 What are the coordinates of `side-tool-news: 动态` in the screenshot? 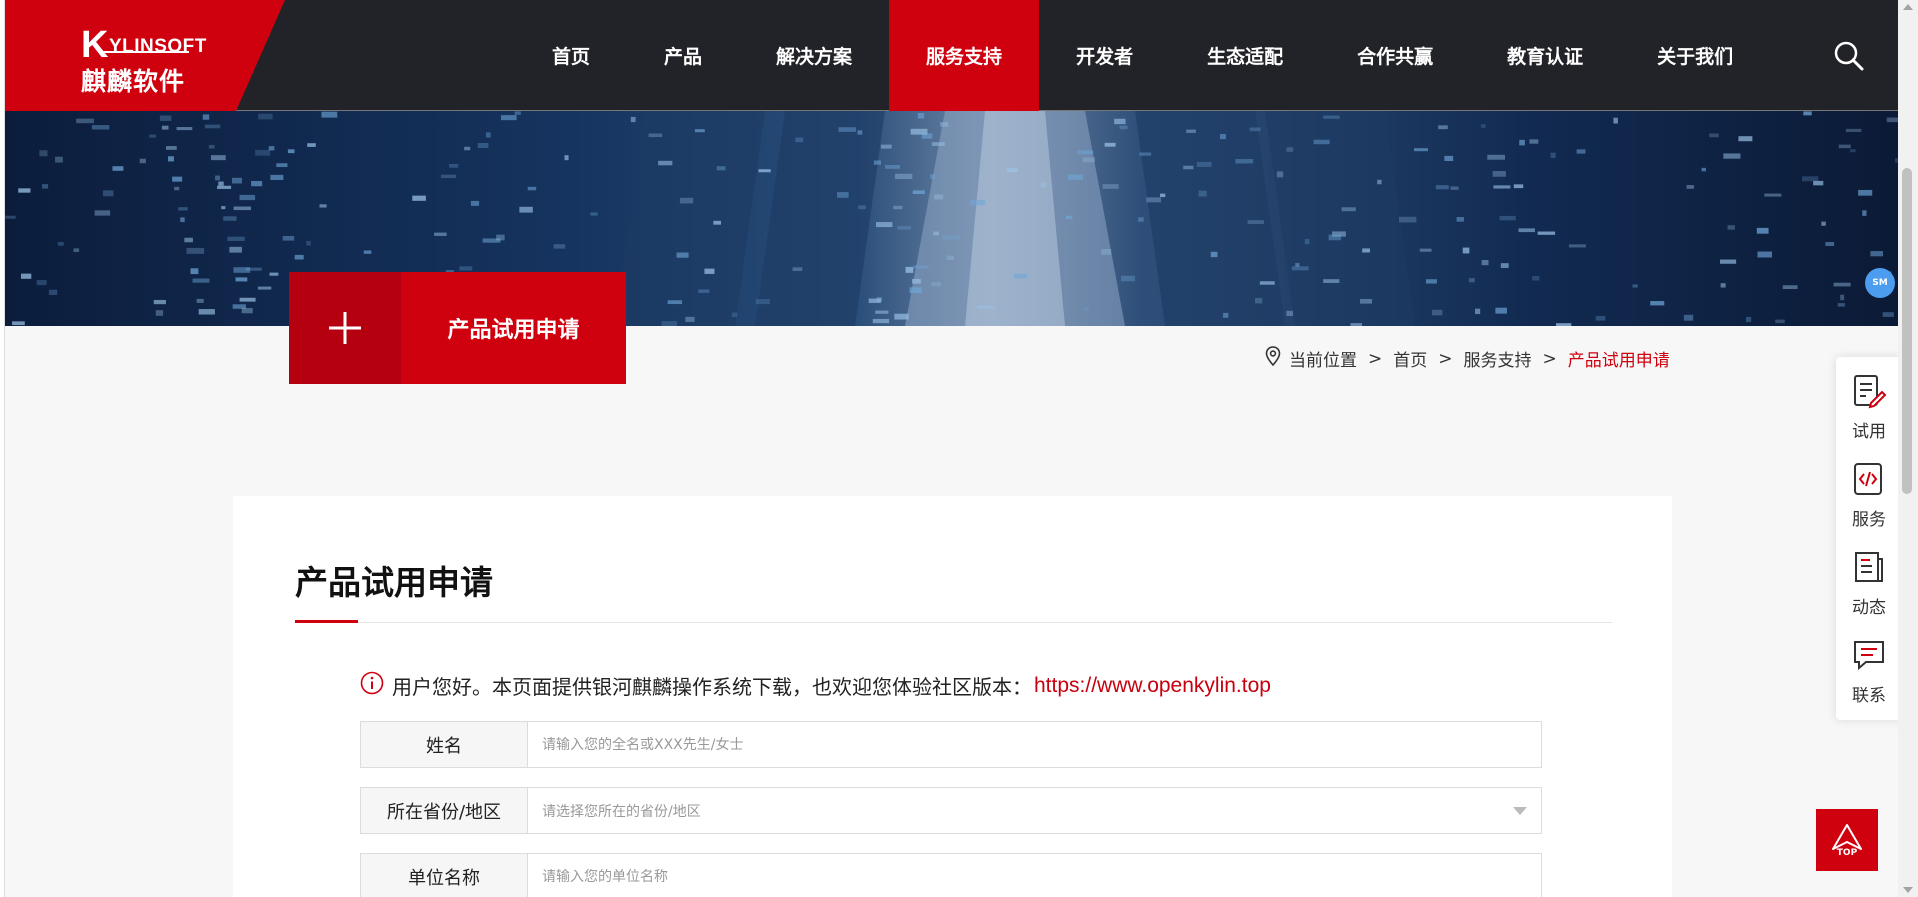 It's located at (1869, 589).